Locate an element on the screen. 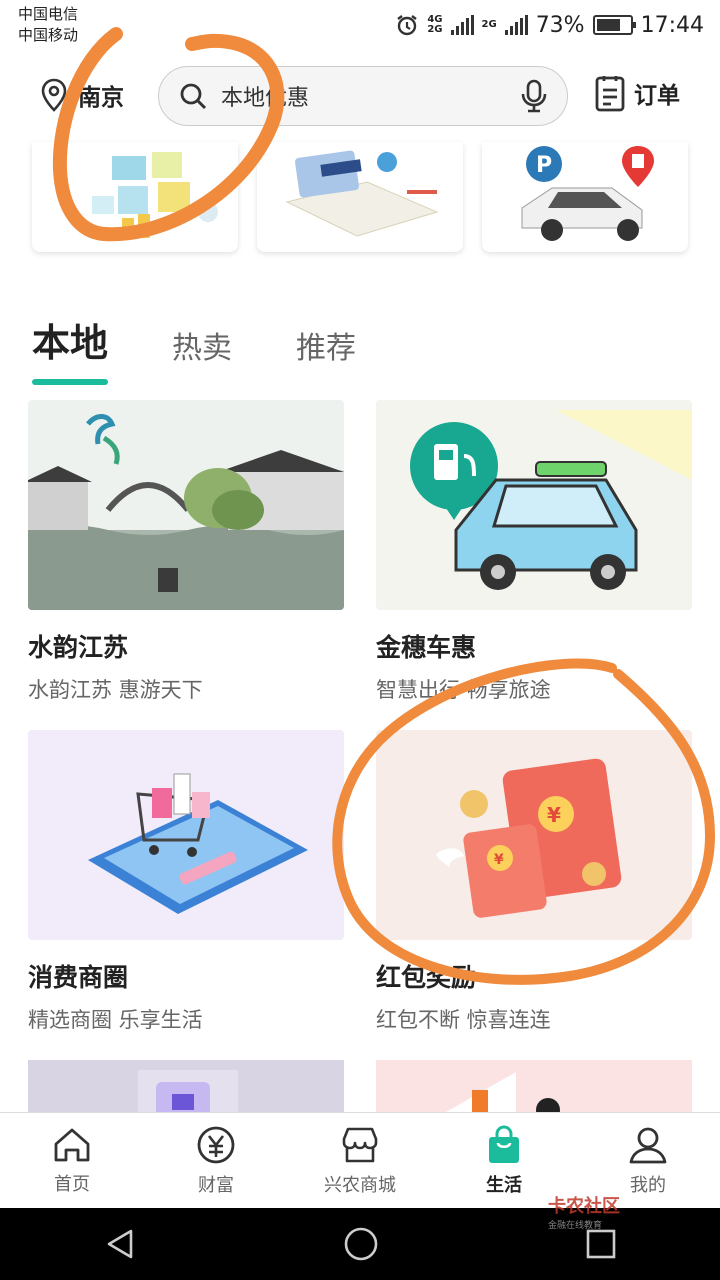 This screenshot has height=1280, width=720. next-right-illustration is located at coordinates (503, 1092).